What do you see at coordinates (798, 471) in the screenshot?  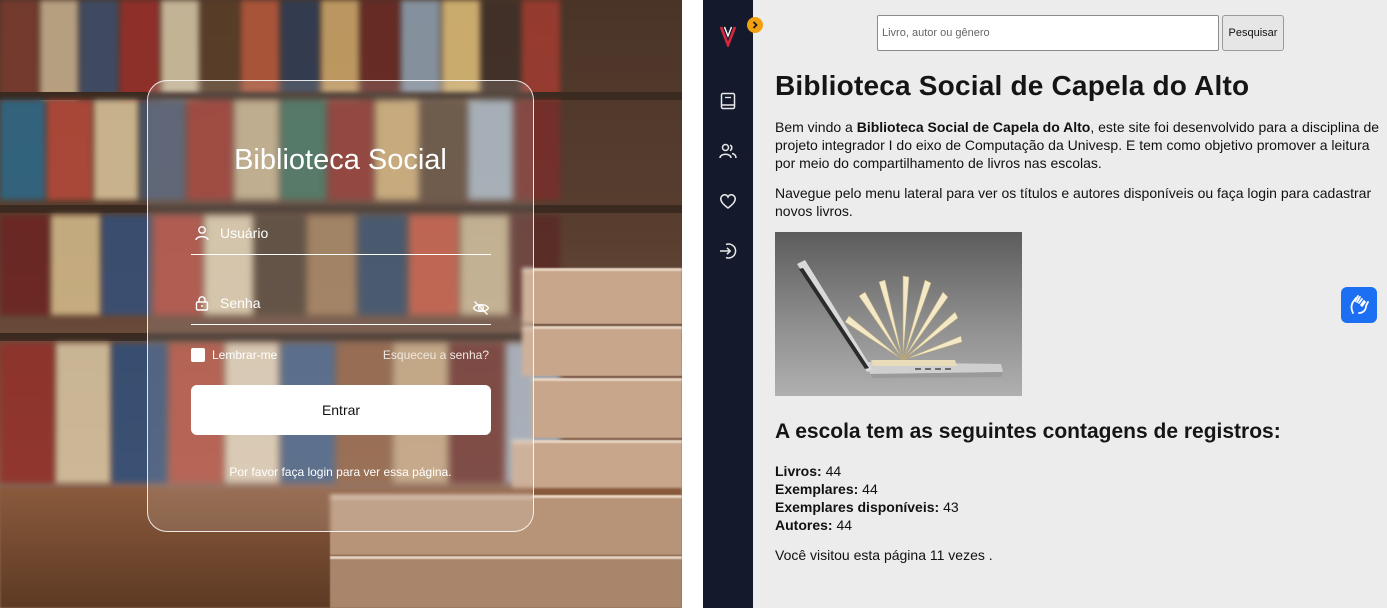 I see `count-label: Livros:` at bounding box center [798, 471].